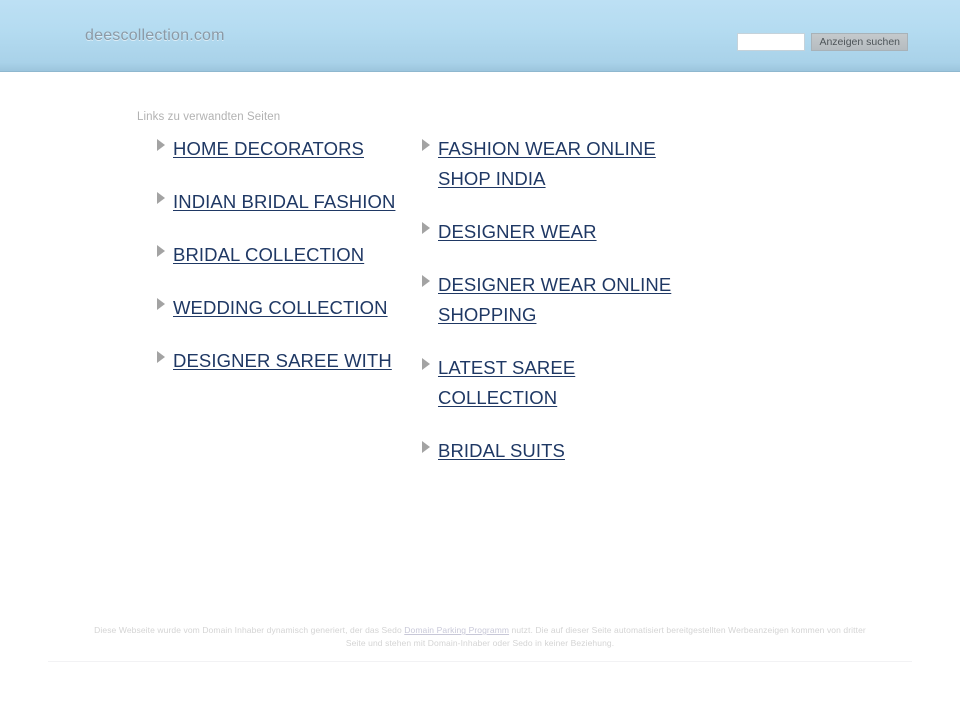  What do you see at coordinates (480, 36) in the screenshot?
I see `page-header: deescollection.com Anzeigen suchen` at bounding box center [480, 36].